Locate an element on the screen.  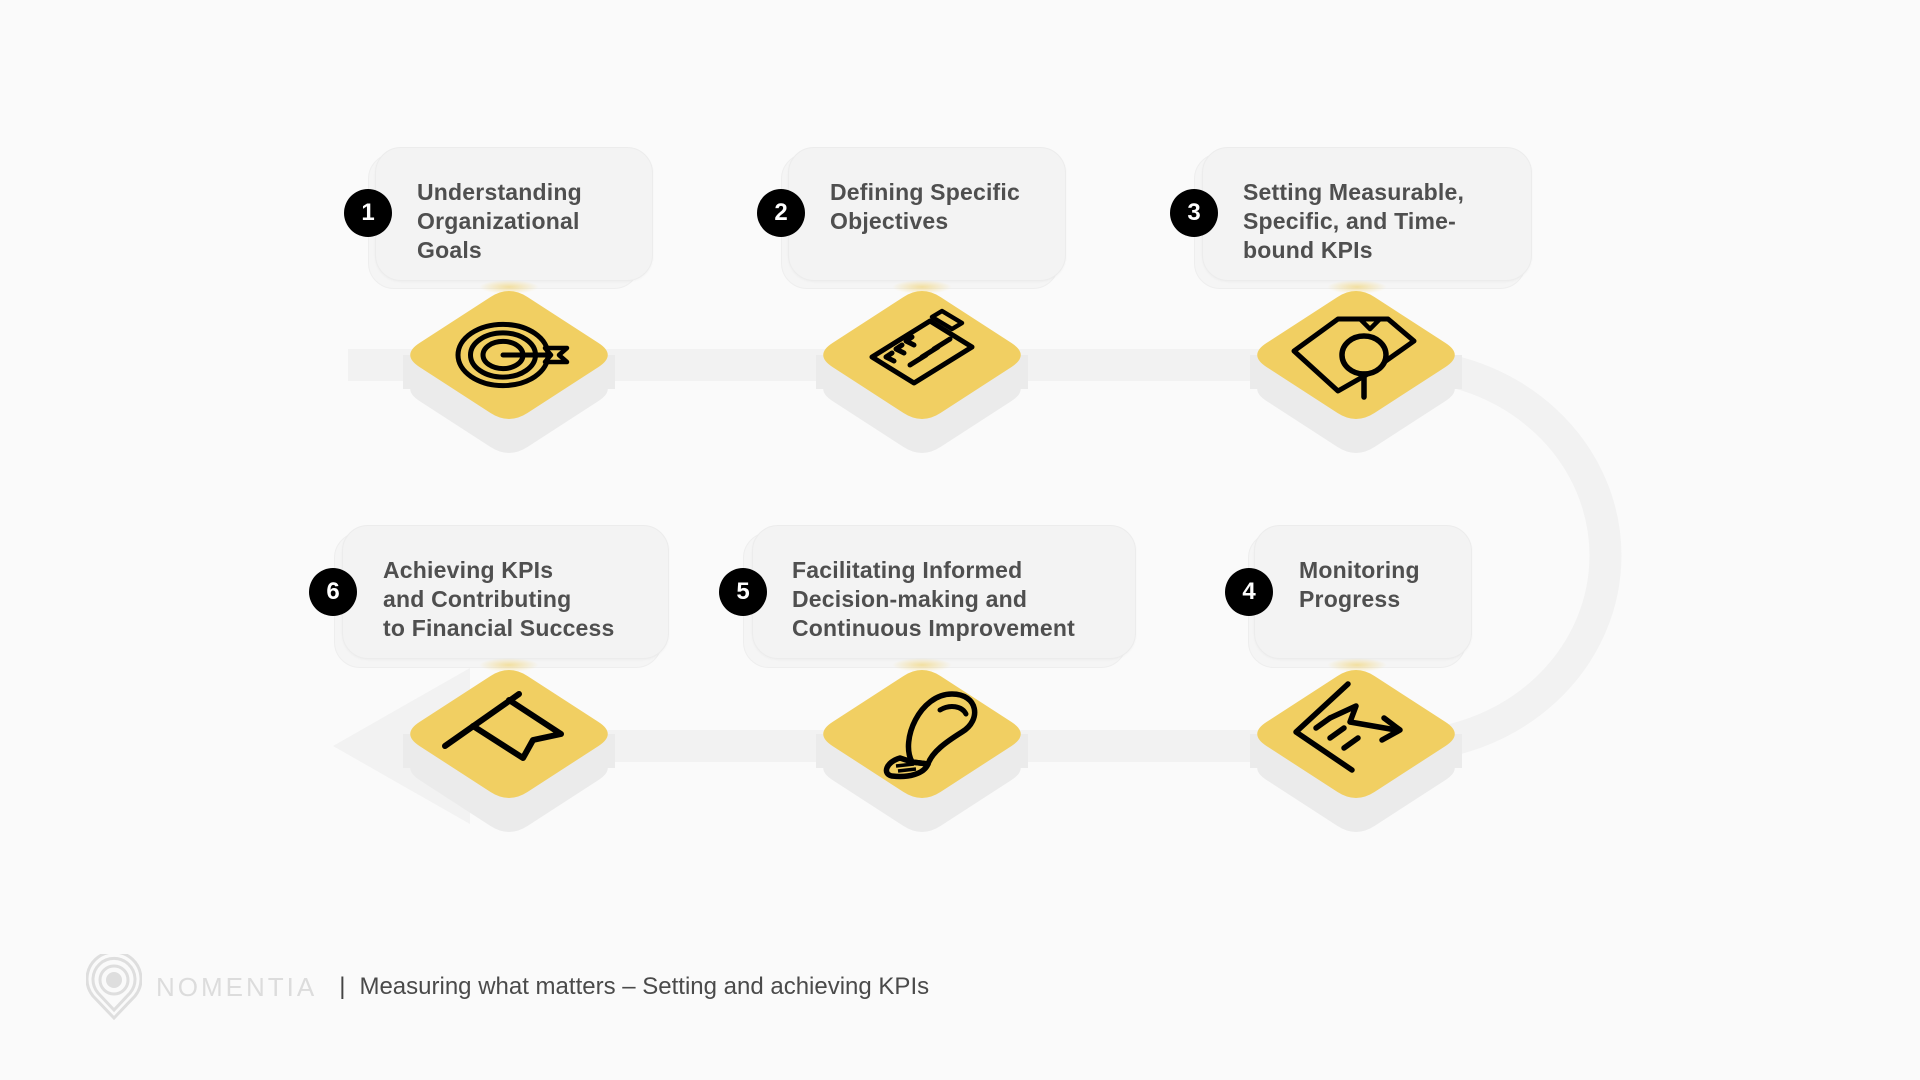
step-title-1: Understanding Organizational Goals is located at coordinates (499, 221).